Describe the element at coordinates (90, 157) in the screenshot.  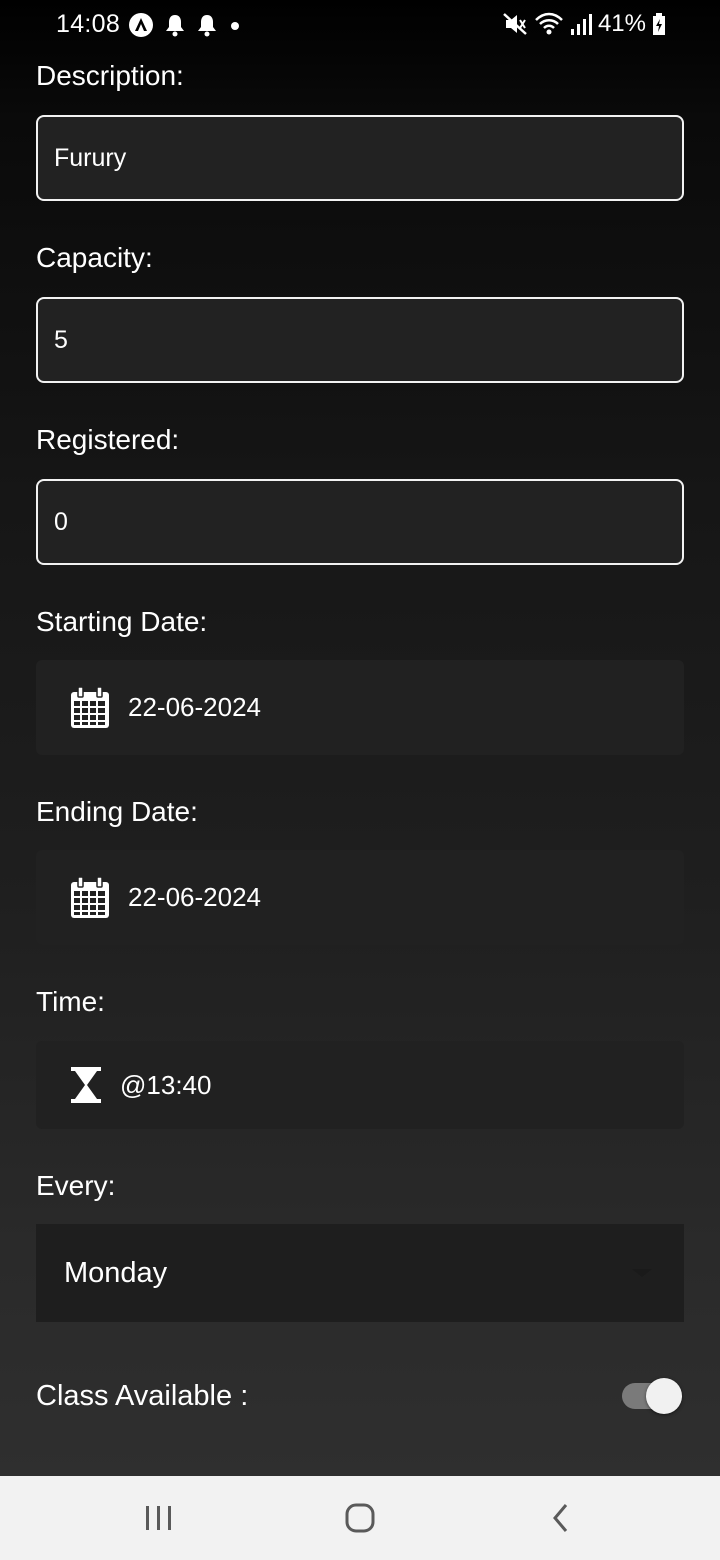
I see `description-value: Furury` at that location.